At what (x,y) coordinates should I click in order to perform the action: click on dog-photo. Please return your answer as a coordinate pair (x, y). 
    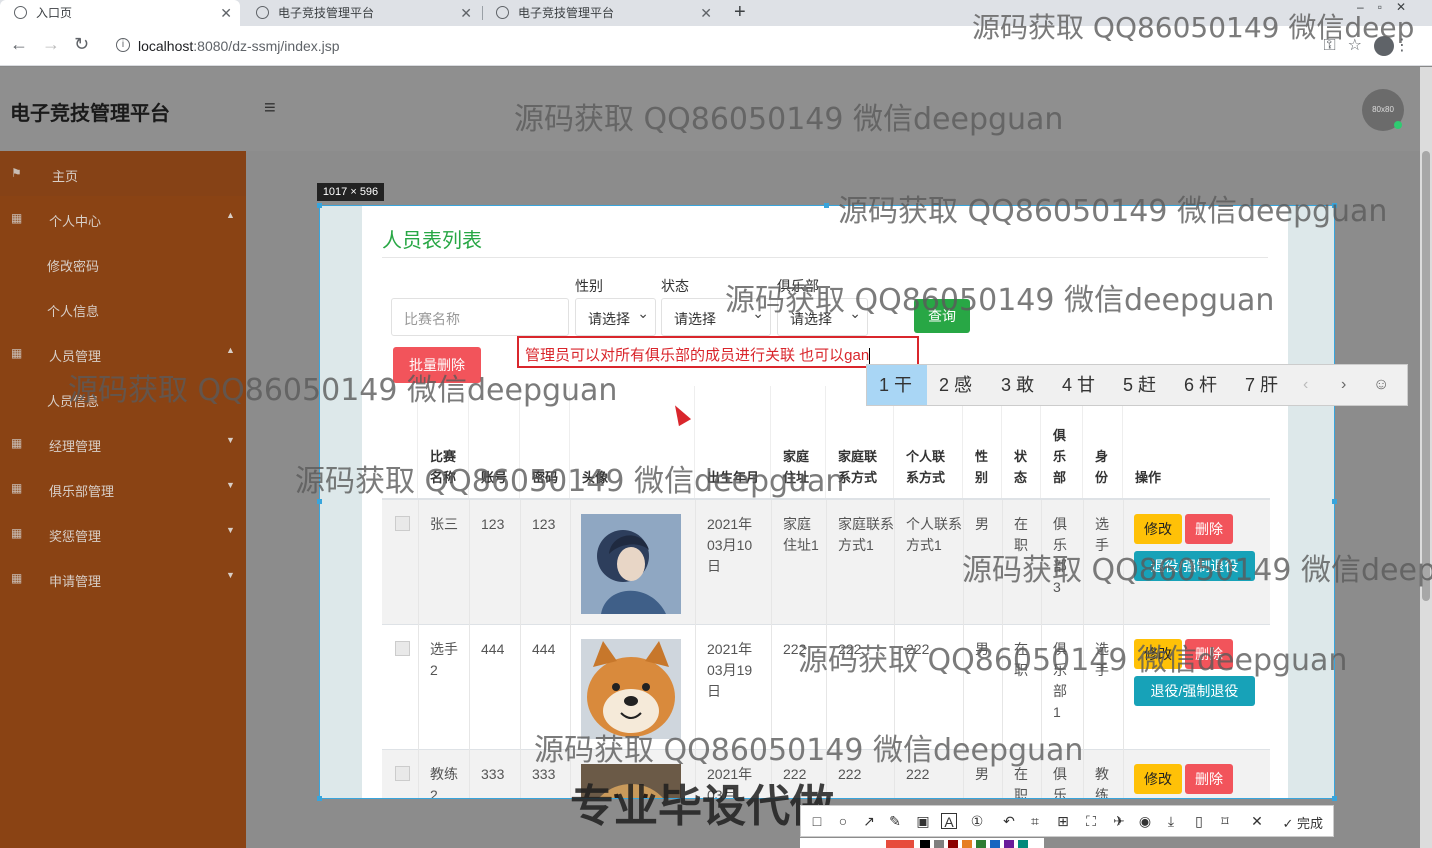
    Looking at the image, I should click on (631, 689).